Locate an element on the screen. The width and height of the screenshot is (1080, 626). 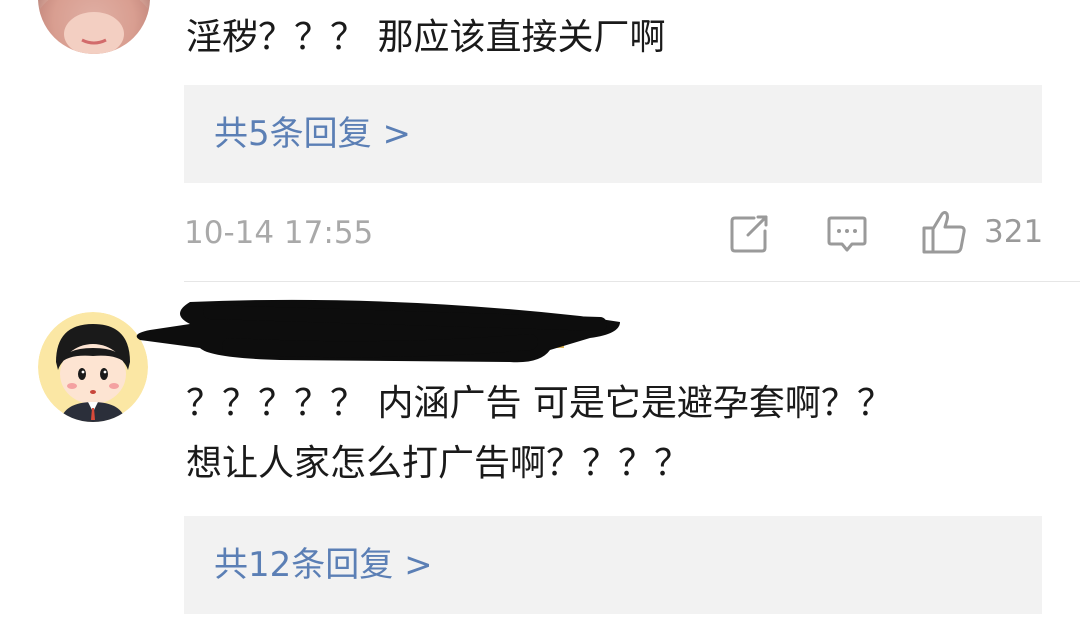
share-icon is located at coordinates (749, 234).